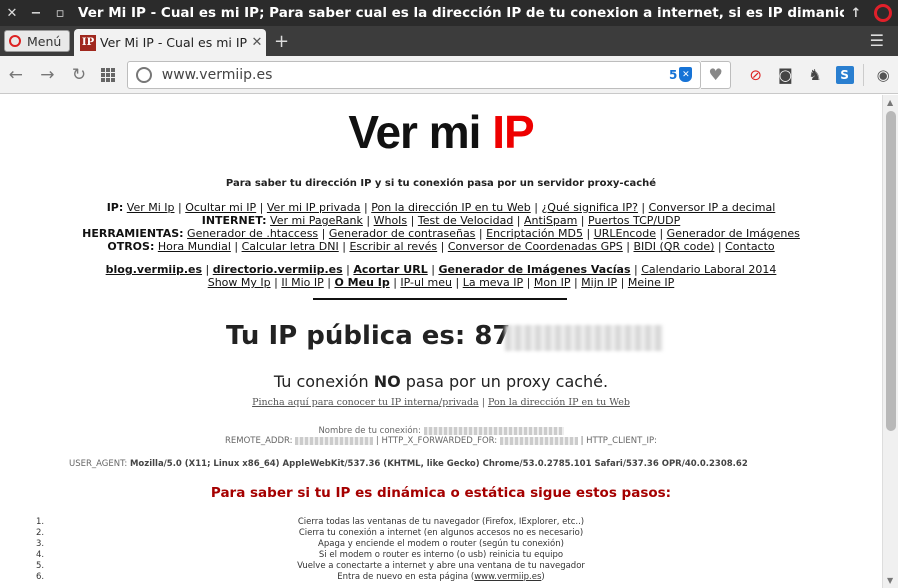  Describe the element at coordinates (622, 441) in the screenshot. I see `client-ip-label: HTTP_CLIENT_IP:` at that location.